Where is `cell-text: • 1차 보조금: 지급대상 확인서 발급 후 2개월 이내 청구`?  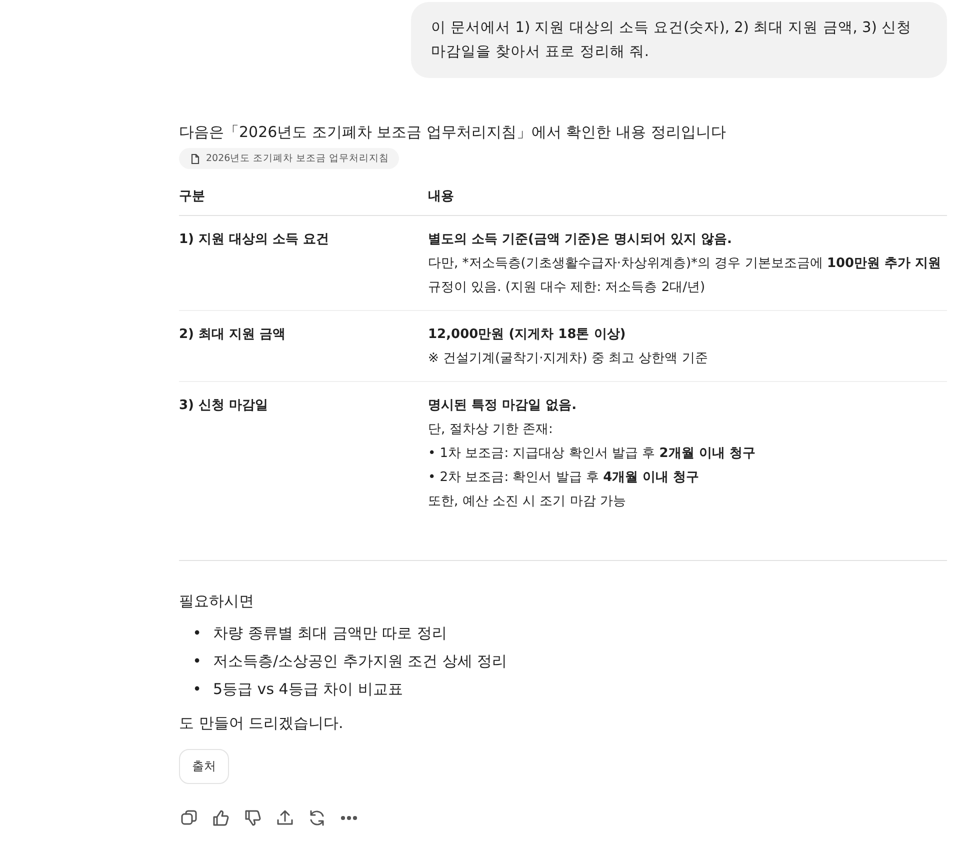 cell-text: • 1차 보조금: 지급대상 확인서 발급 후 2개월 이내 청구 is located at coordinates (592, 454).